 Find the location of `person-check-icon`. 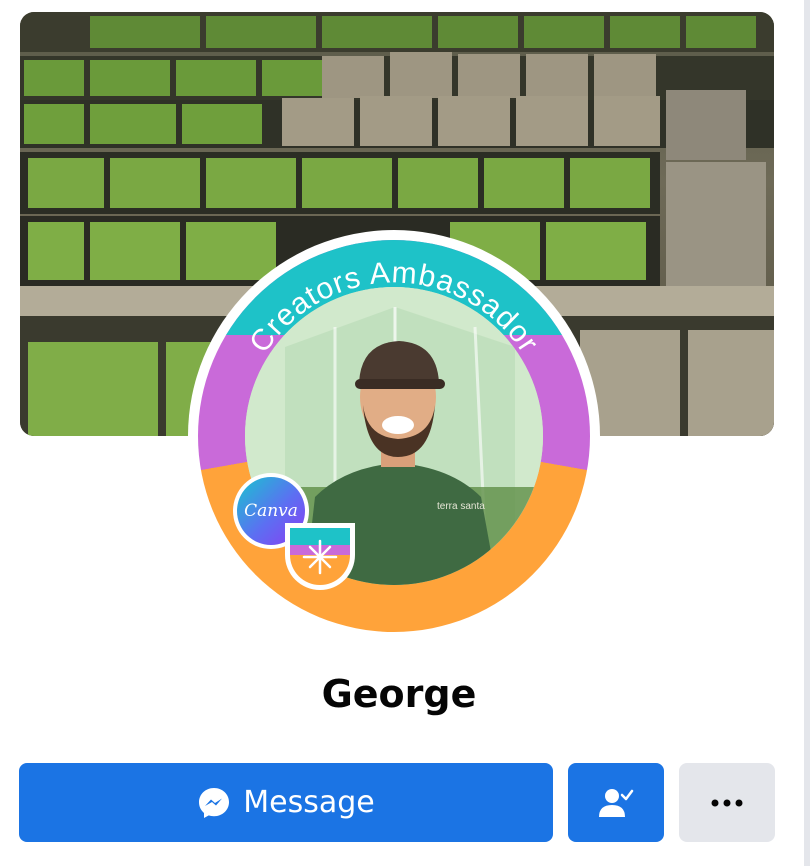

person-check-icon is located at coordinates (616, 802).